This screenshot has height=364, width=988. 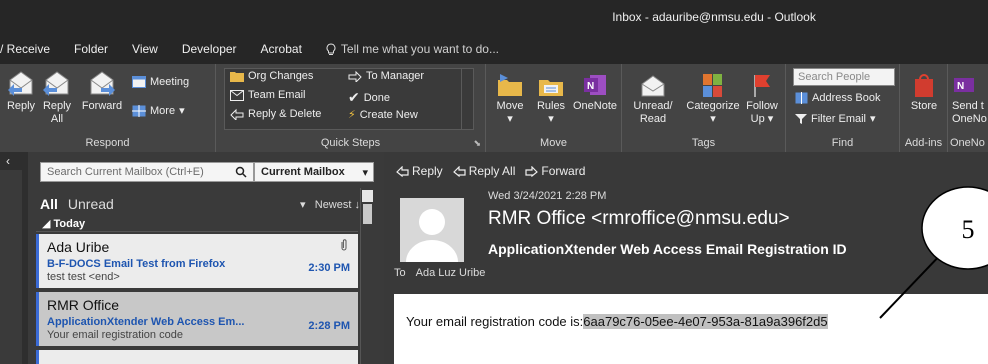 I want to click on onenote-send-icon: N, so click(x=964, y=85).